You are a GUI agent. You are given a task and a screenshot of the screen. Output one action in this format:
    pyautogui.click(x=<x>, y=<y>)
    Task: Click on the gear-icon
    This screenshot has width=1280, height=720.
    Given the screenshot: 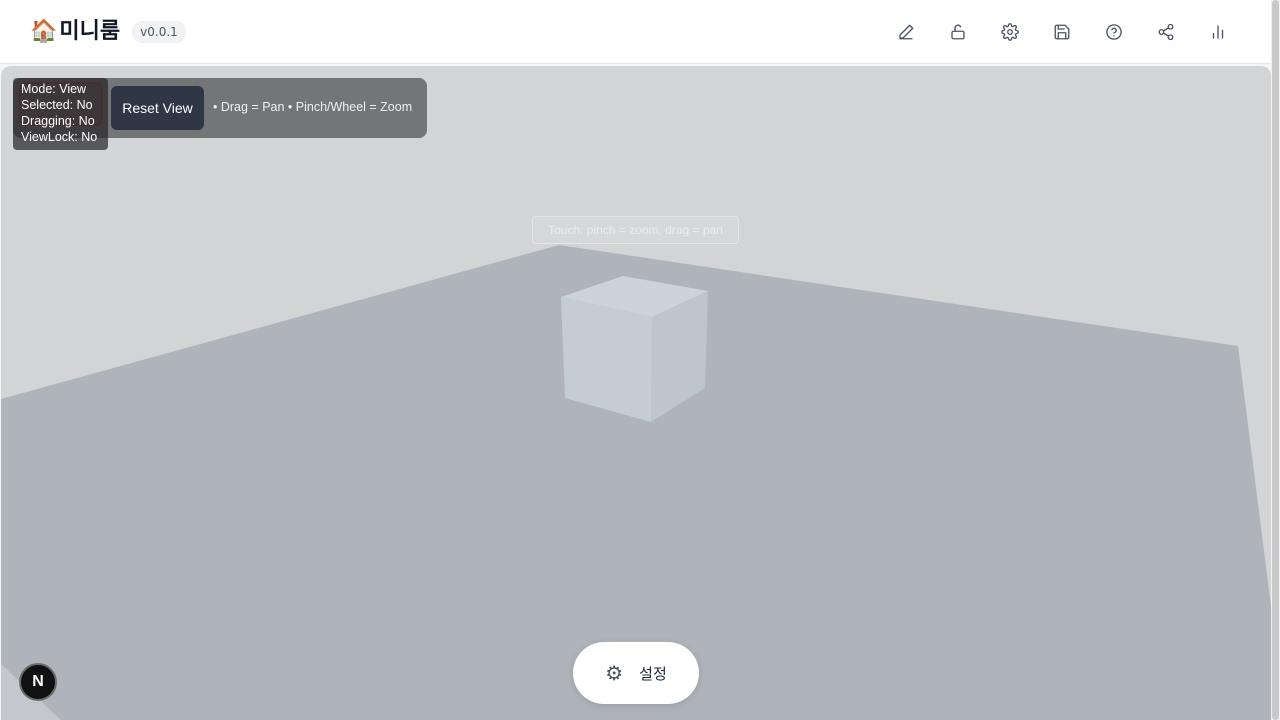 What is the action you would take?
    pyautogui.click(x=1010, y=32)
    